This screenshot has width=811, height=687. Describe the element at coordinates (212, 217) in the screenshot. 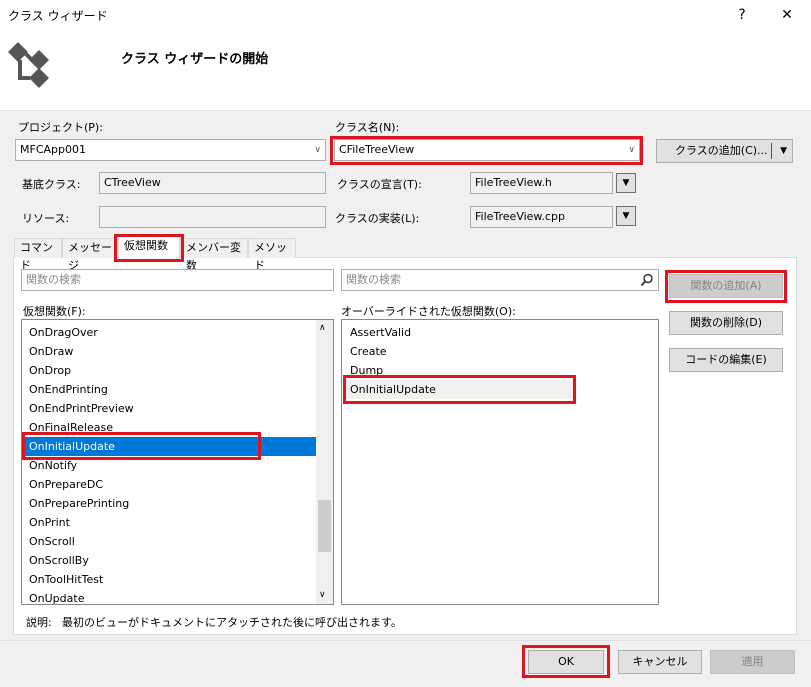

I see `resource-field` at that location.